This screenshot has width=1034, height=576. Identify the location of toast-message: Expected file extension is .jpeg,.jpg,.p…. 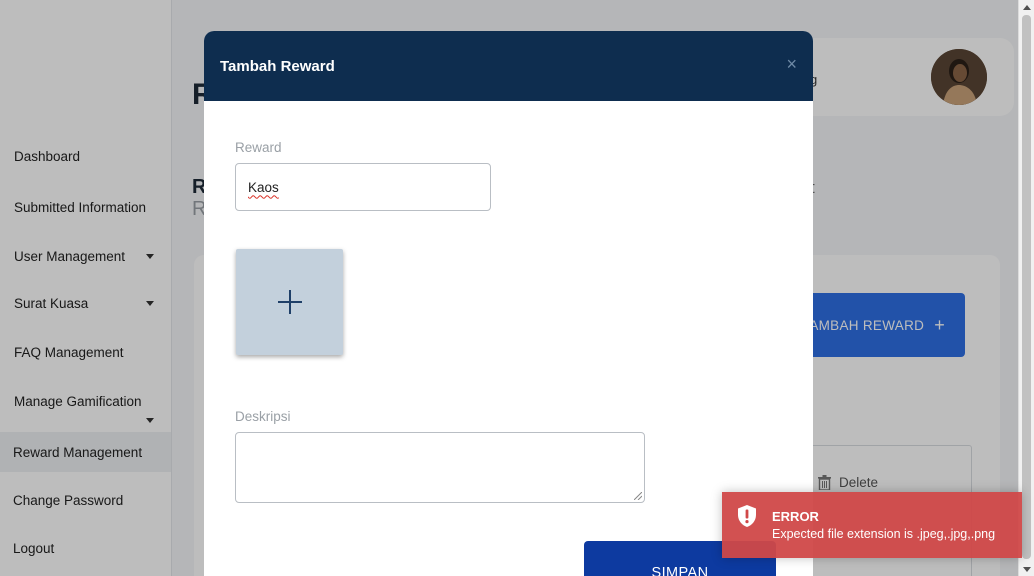
(884, 534).